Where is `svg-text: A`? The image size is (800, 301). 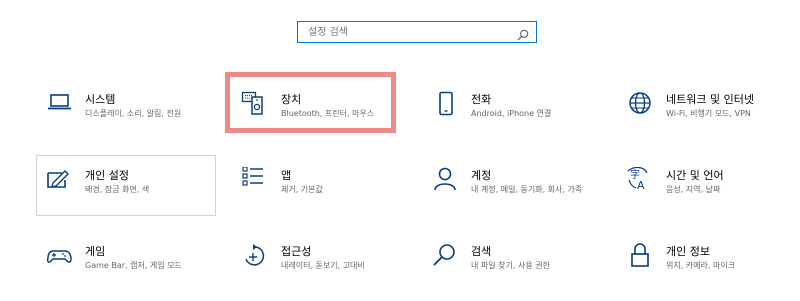
svg-text: A is located at coordinates (641, 185).